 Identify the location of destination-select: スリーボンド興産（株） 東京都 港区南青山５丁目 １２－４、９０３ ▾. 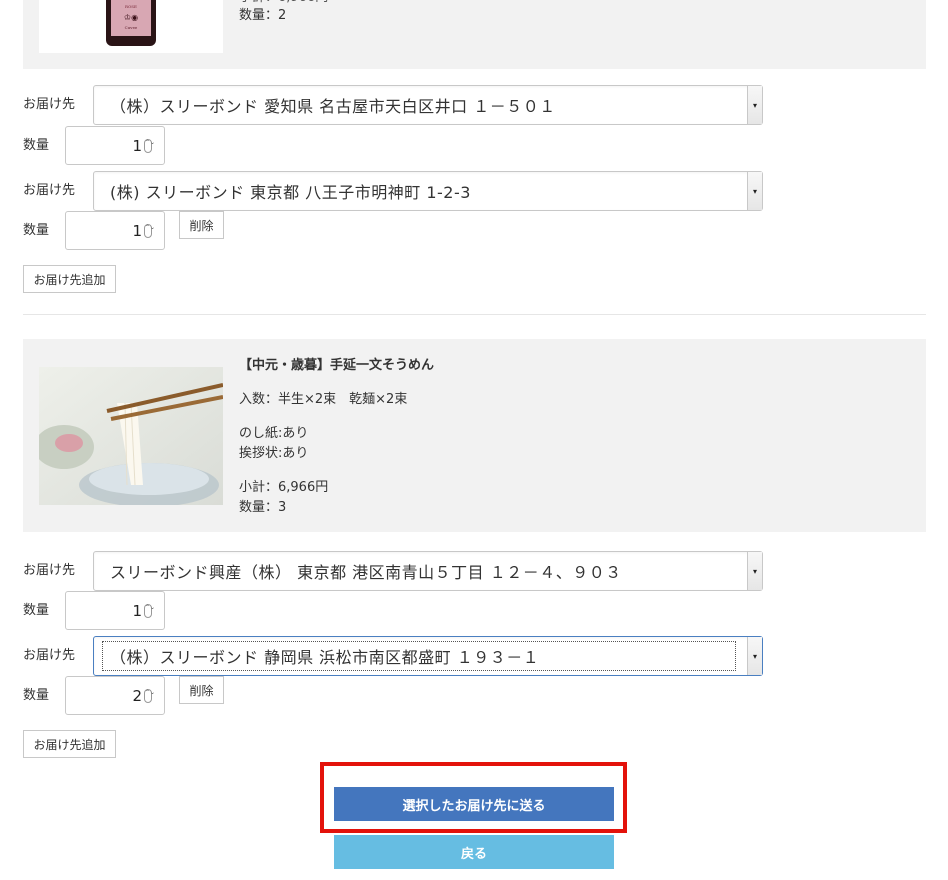
(428, 571).